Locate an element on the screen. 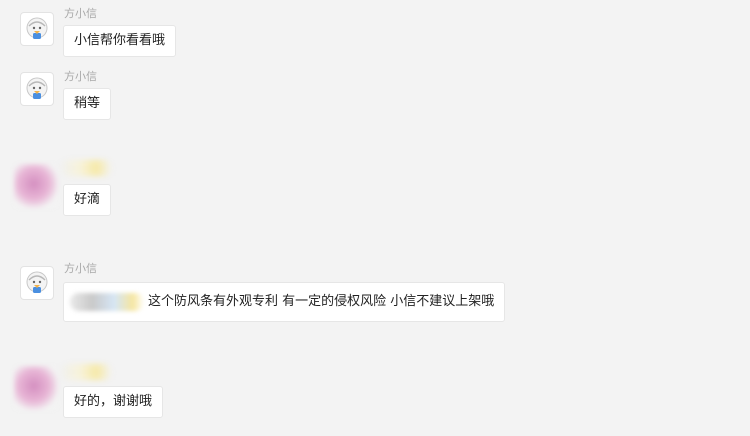  message-text: 这个防风条有外观专利 有一定的侵权风险 小信不建议上架哦 is located at coordinates (321, 301).